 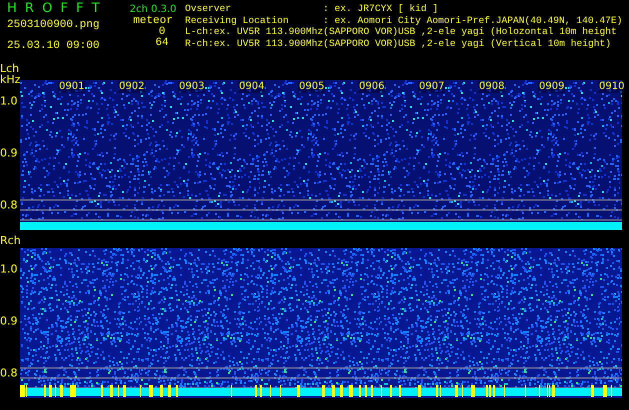 What do you see at coordinates (132, 87) in the screenshot?
I see `time-label: 0902` at bounding box center [132, 87].